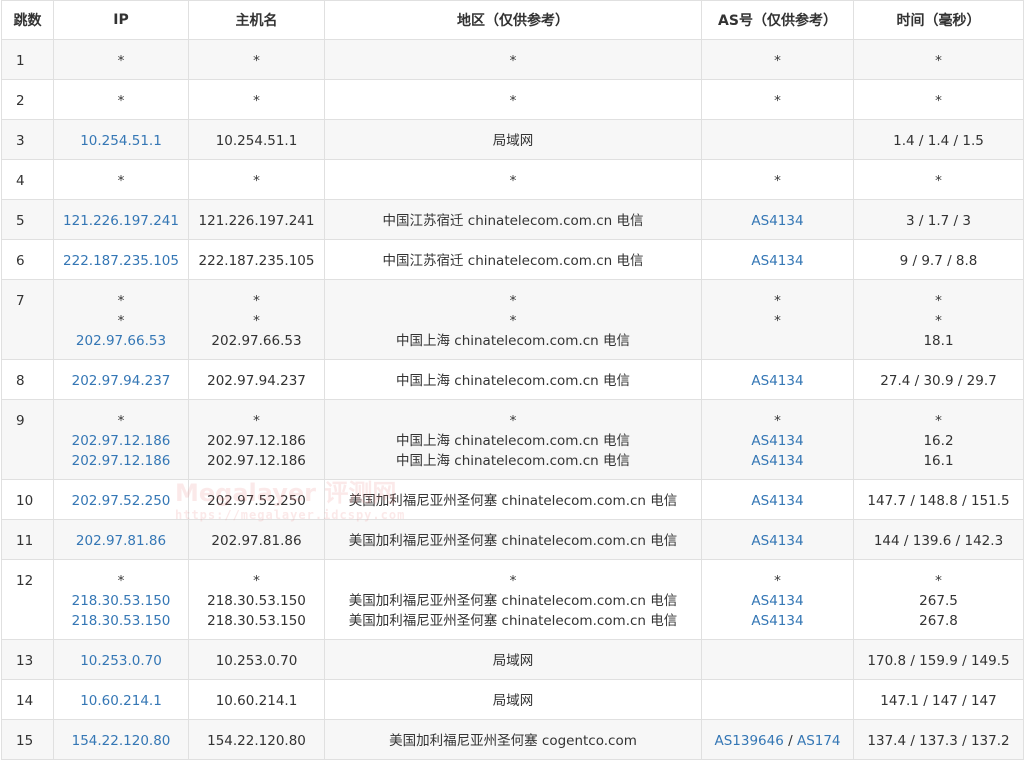 This screenshot has height=760, width=1024. What do you see at coordinates (777, 661) in the screenshot?
I see `as-value` at bounding box center [777, 661].